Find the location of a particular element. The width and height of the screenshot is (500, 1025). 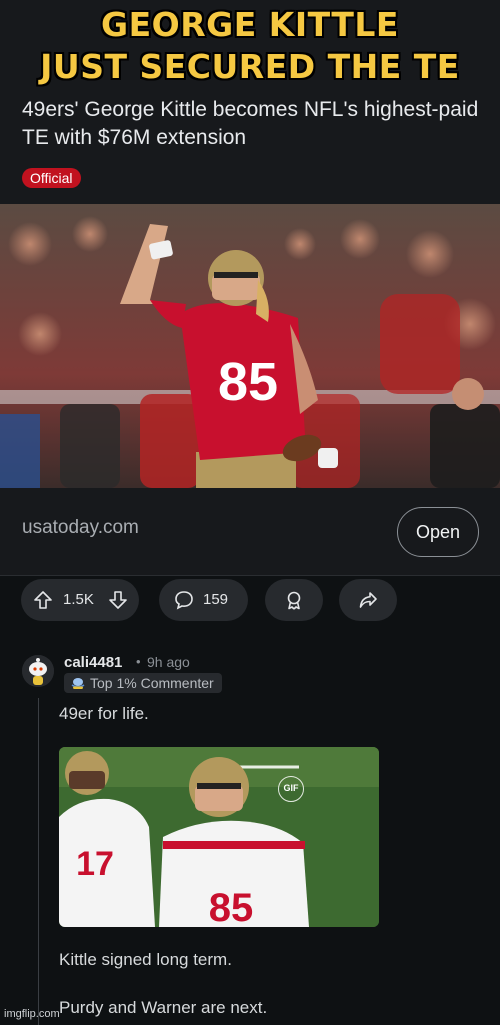

award-button is located at coordinates (294, 600).